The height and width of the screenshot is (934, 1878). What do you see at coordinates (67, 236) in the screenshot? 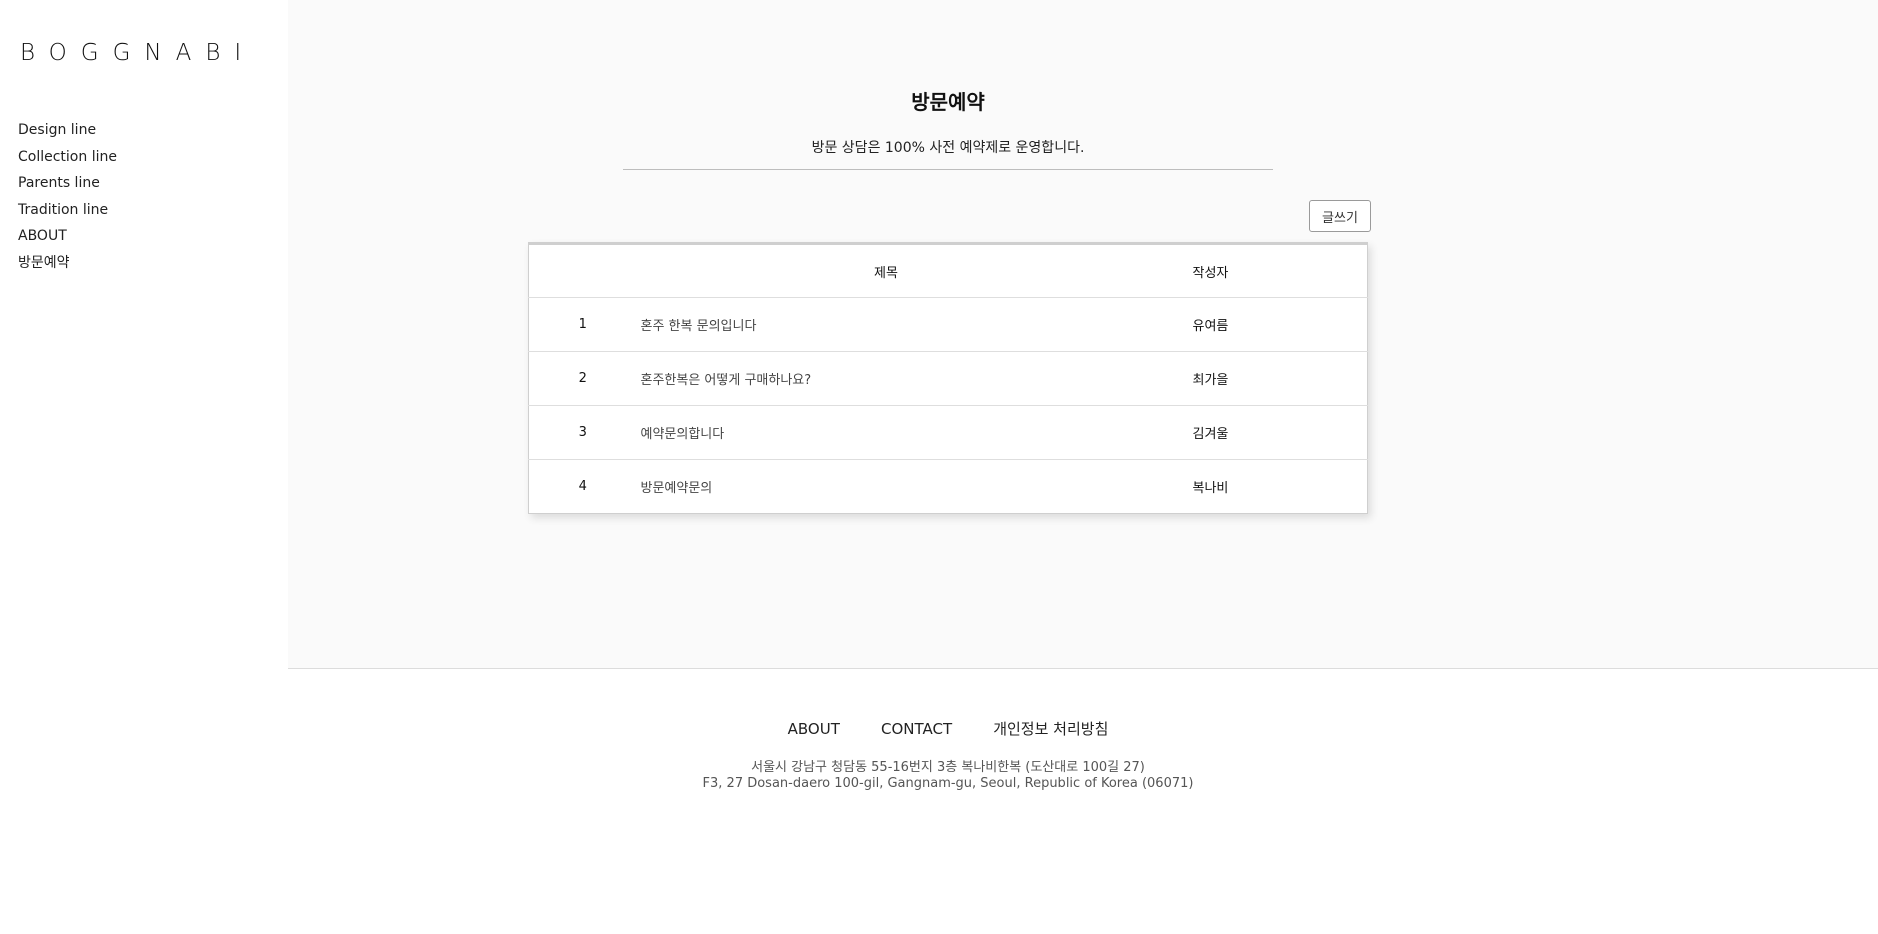
I see `sidebar-item-about: ABOUT` at bounding box center [67, 236].